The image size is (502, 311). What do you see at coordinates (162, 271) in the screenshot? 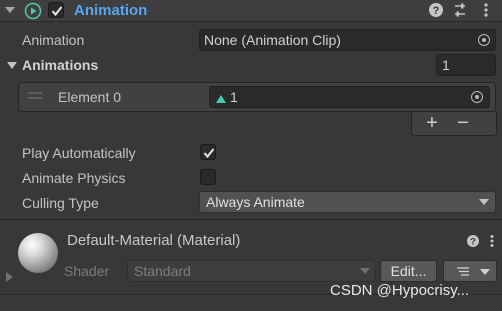
I see `shader-value: Standard` at bounding box center [162, 271].